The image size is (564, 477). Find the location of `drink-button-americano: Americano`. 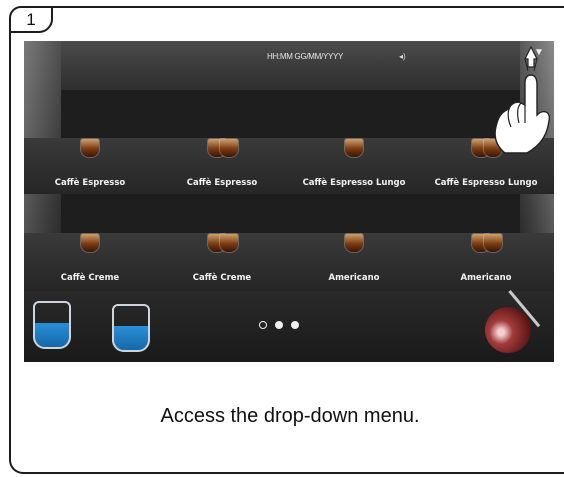

drink-button-americano: Americano is located at coordinates (354, 262).